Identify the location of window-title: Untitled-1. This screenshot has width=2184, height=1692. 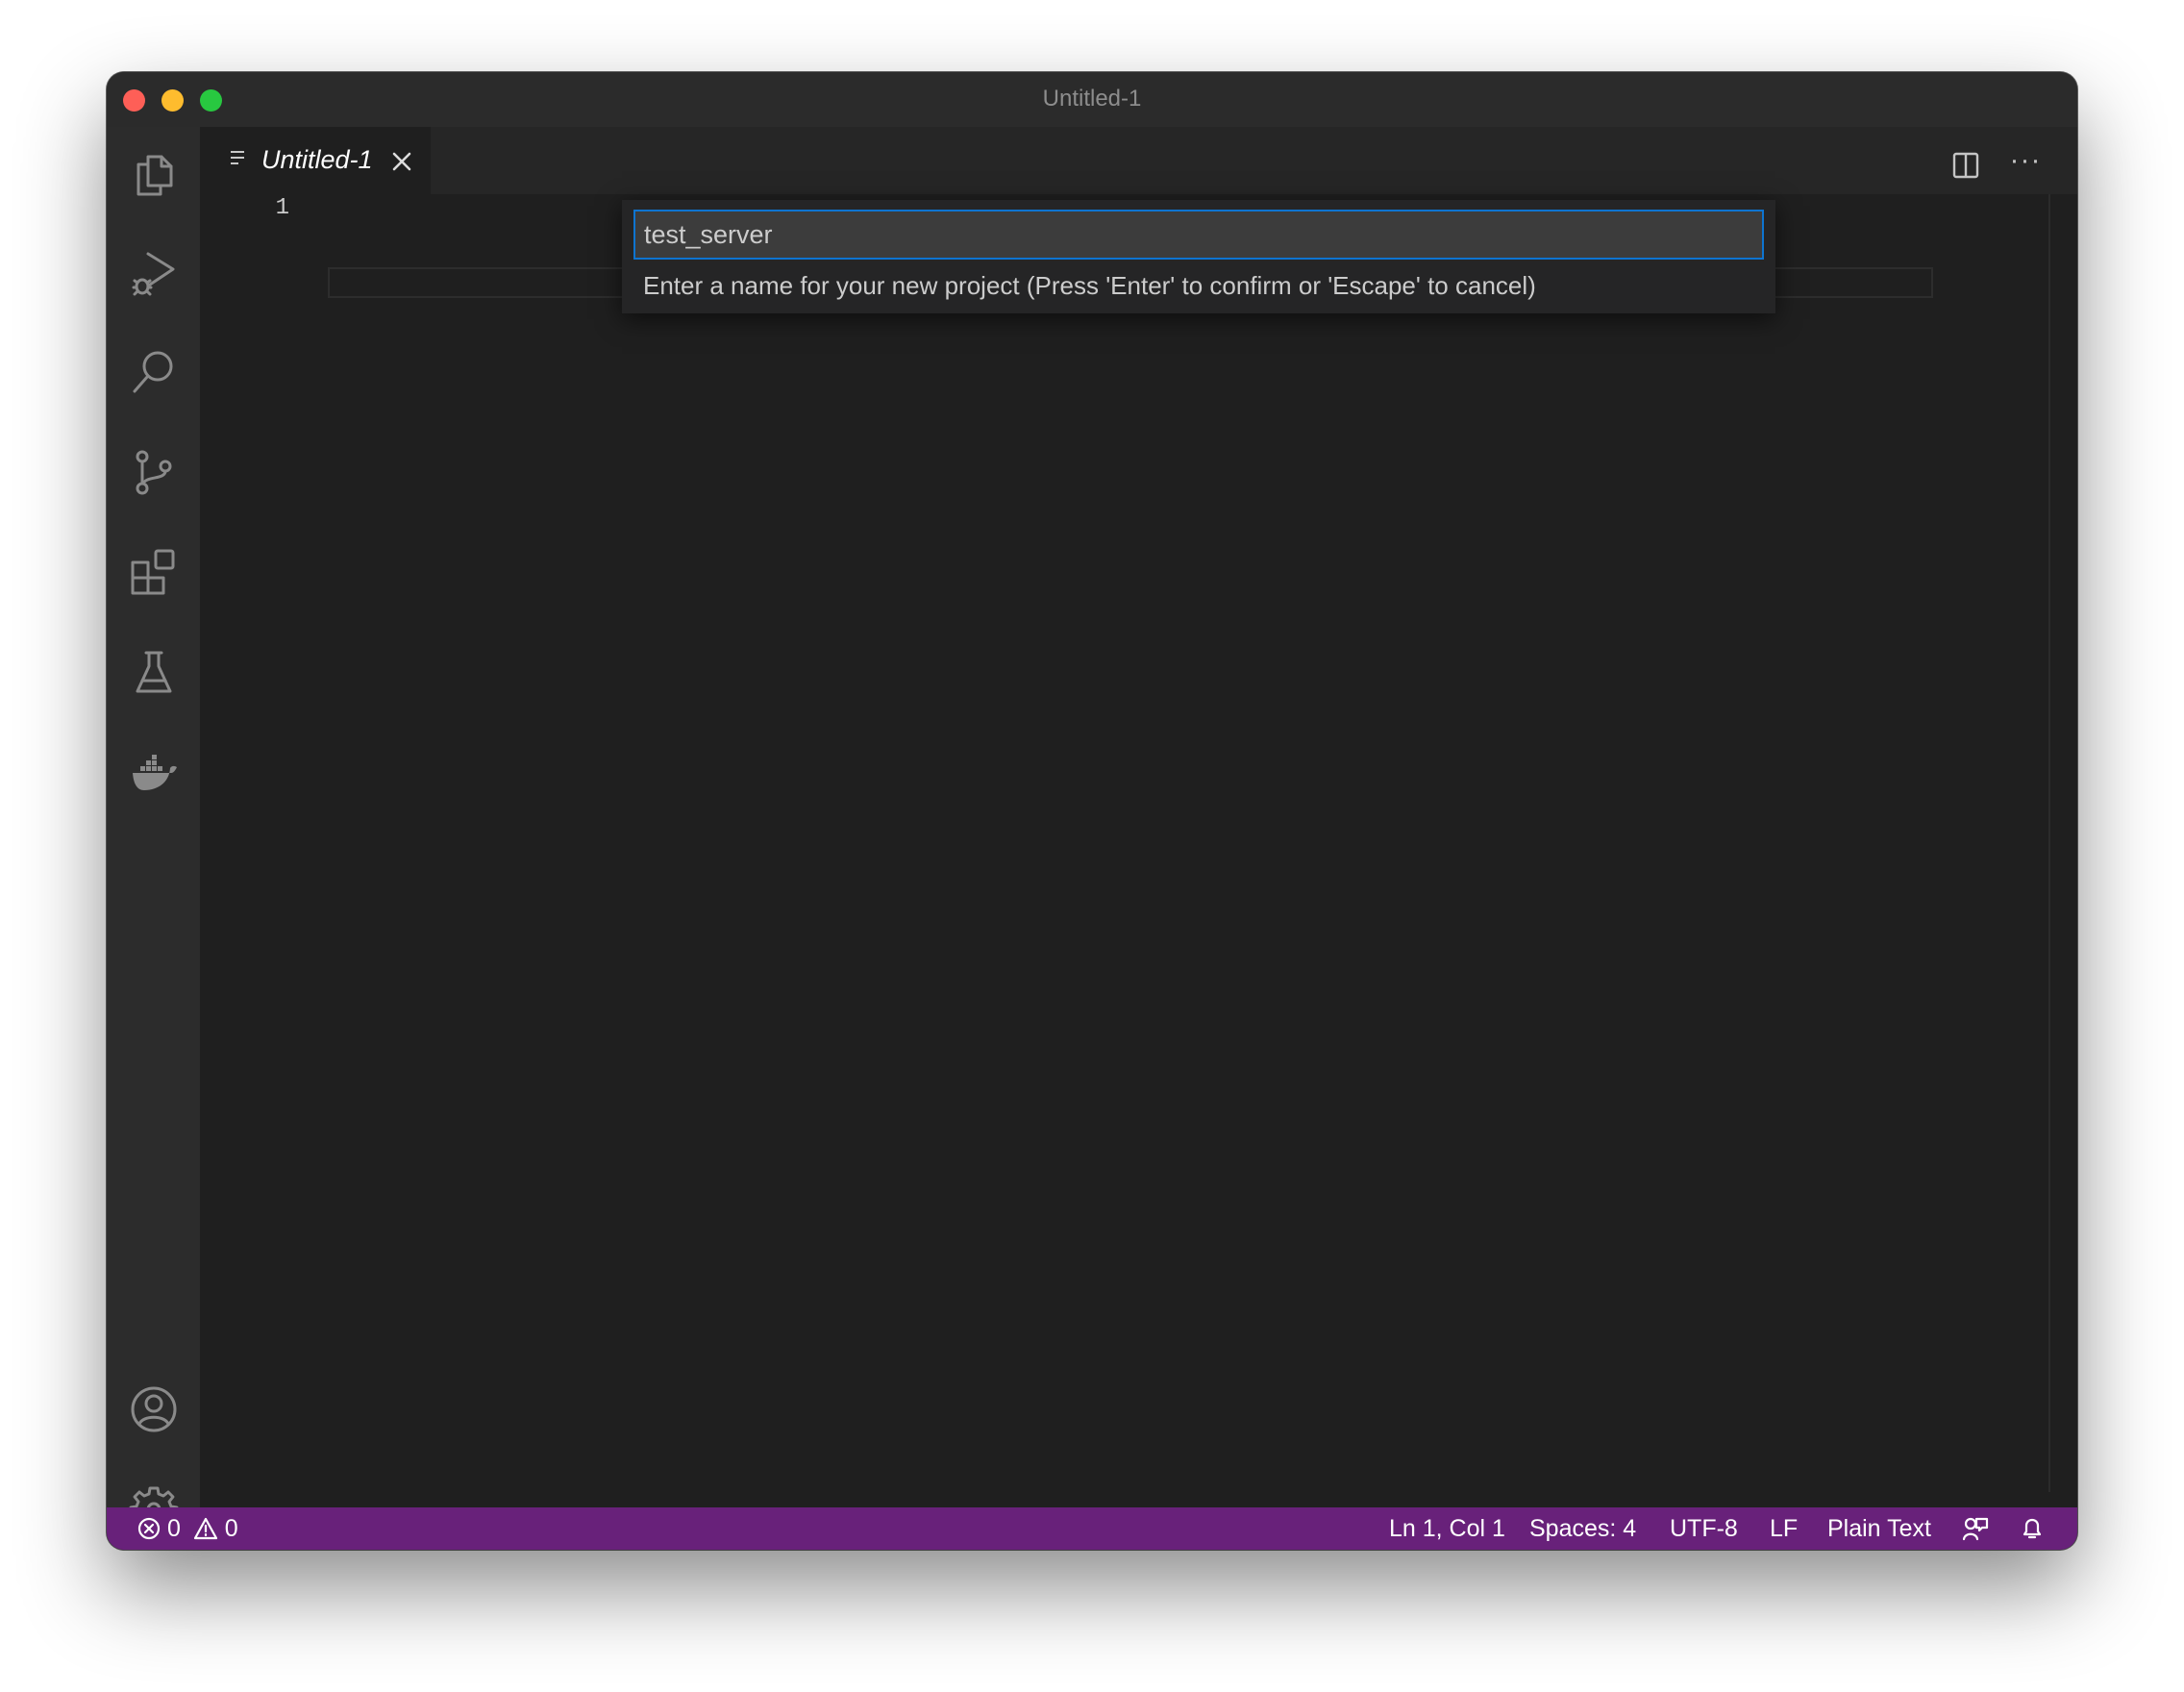
(1092, 99).